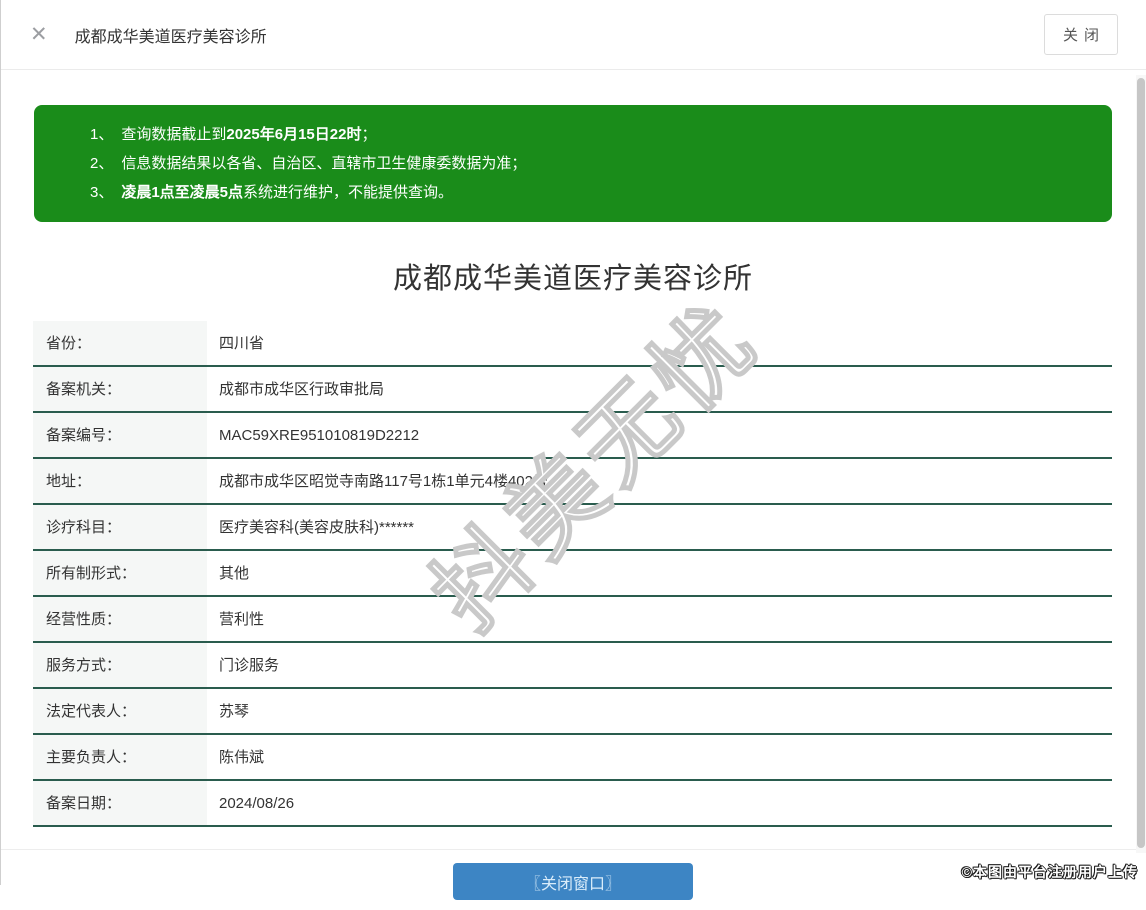 The image size is (1146, 910). I want to click on notice-line-2-num: 2、, so click(102, 163).